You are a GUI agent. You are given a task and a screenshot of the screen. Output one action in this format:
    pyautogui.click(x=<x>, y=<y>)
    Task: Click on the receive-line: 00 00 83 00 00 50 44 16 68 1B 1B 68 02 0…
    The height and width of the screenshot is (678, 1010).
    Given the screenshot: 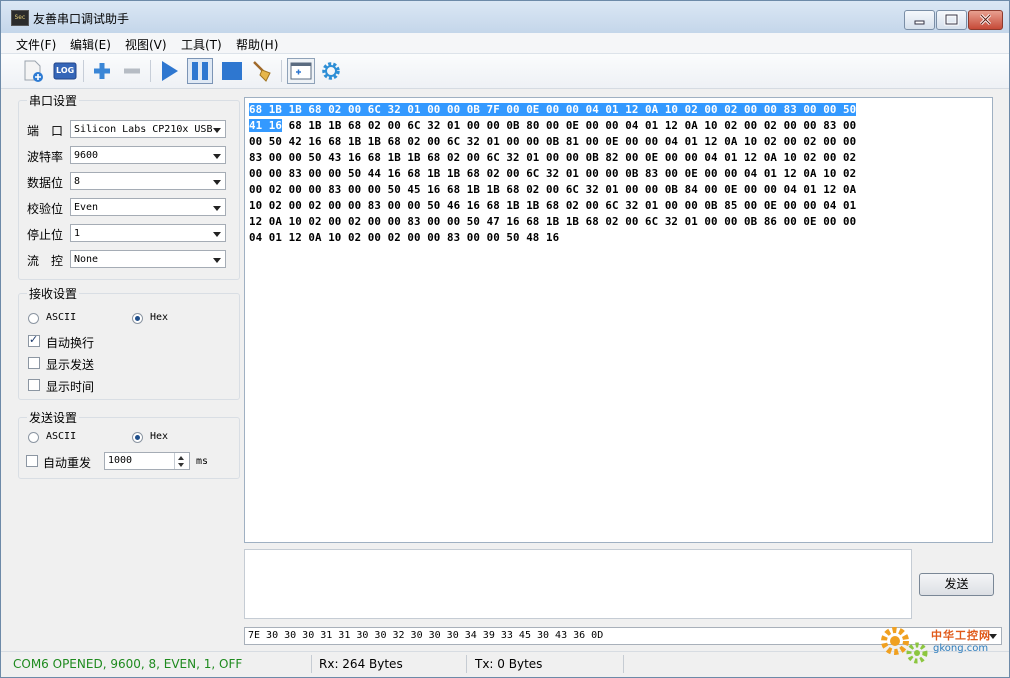 What is the action you would take?
    pyautogui.click(x=553, y=173)
    